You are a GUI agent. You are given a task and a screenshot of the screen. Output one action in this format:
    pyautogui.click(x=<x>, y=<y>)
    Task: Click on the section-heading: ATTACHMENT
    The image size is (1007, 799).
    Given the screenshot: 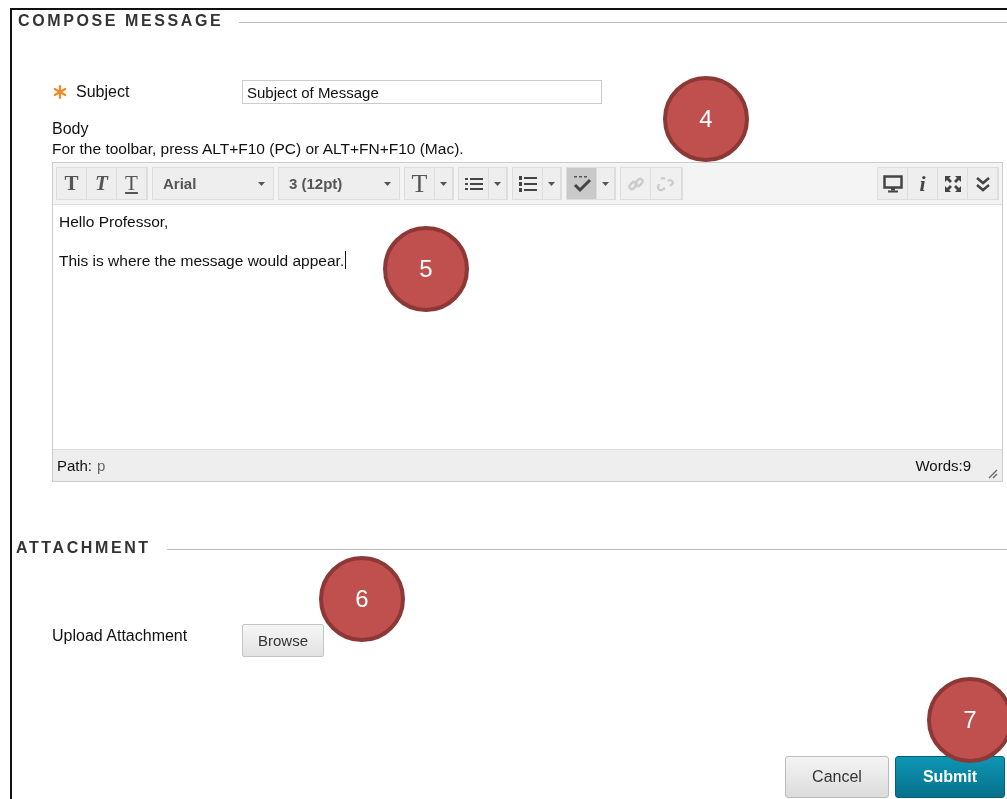 What is the action you would take?
    pyautogui.click(x=83, y=548)
    